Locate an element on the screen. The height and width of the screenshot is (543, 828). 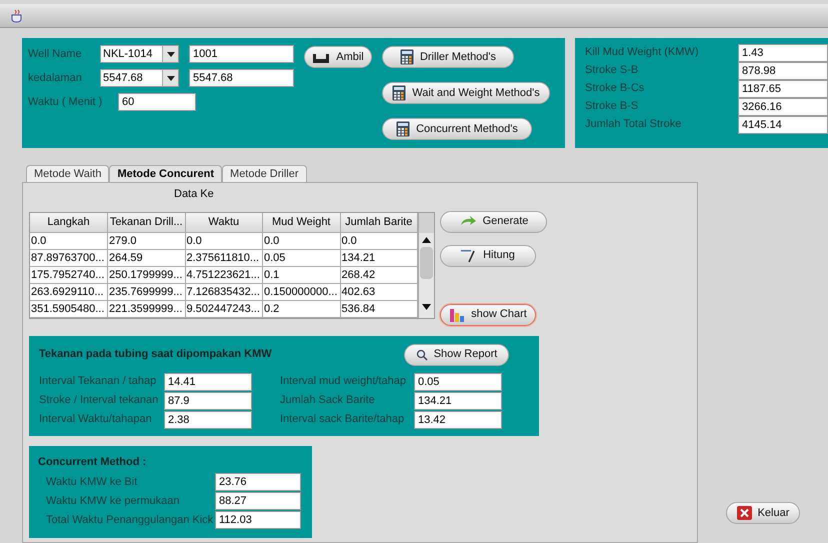
text-field: 0.05 is located at coordinates (458, 381).